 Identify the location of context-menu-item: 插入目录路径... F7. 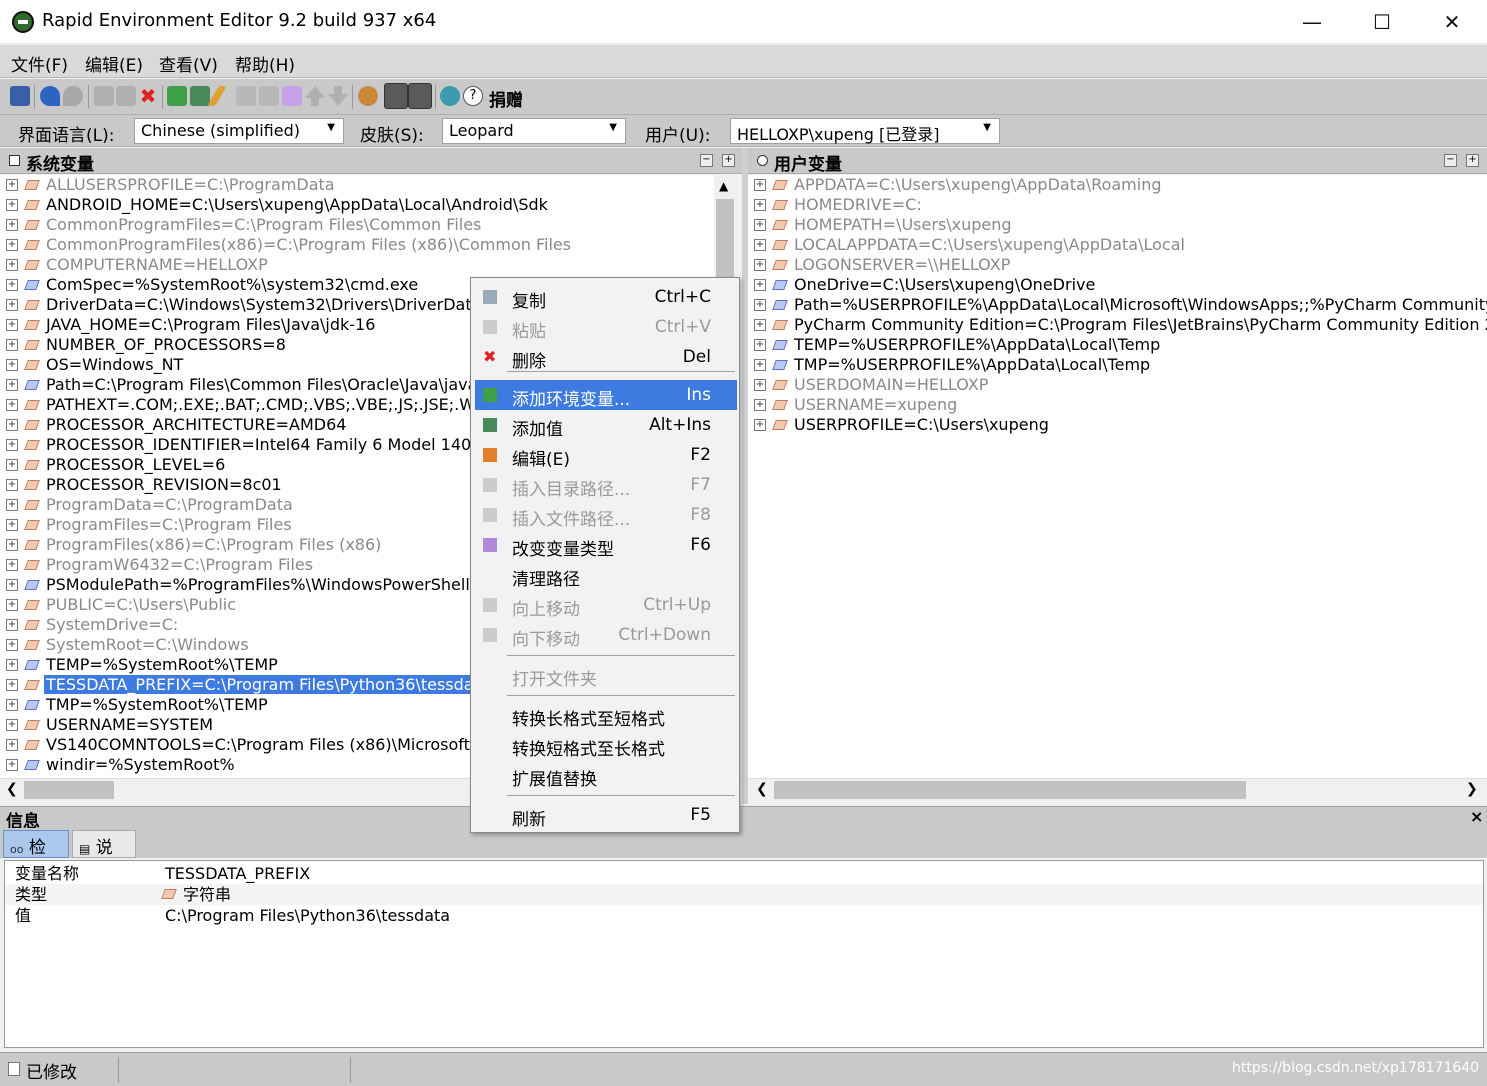
(606, 485).